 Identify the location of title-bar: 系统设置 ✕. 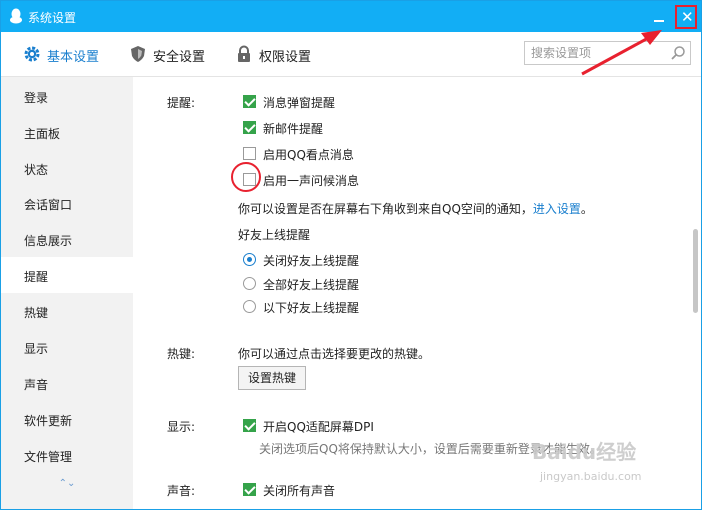
(351, 16).